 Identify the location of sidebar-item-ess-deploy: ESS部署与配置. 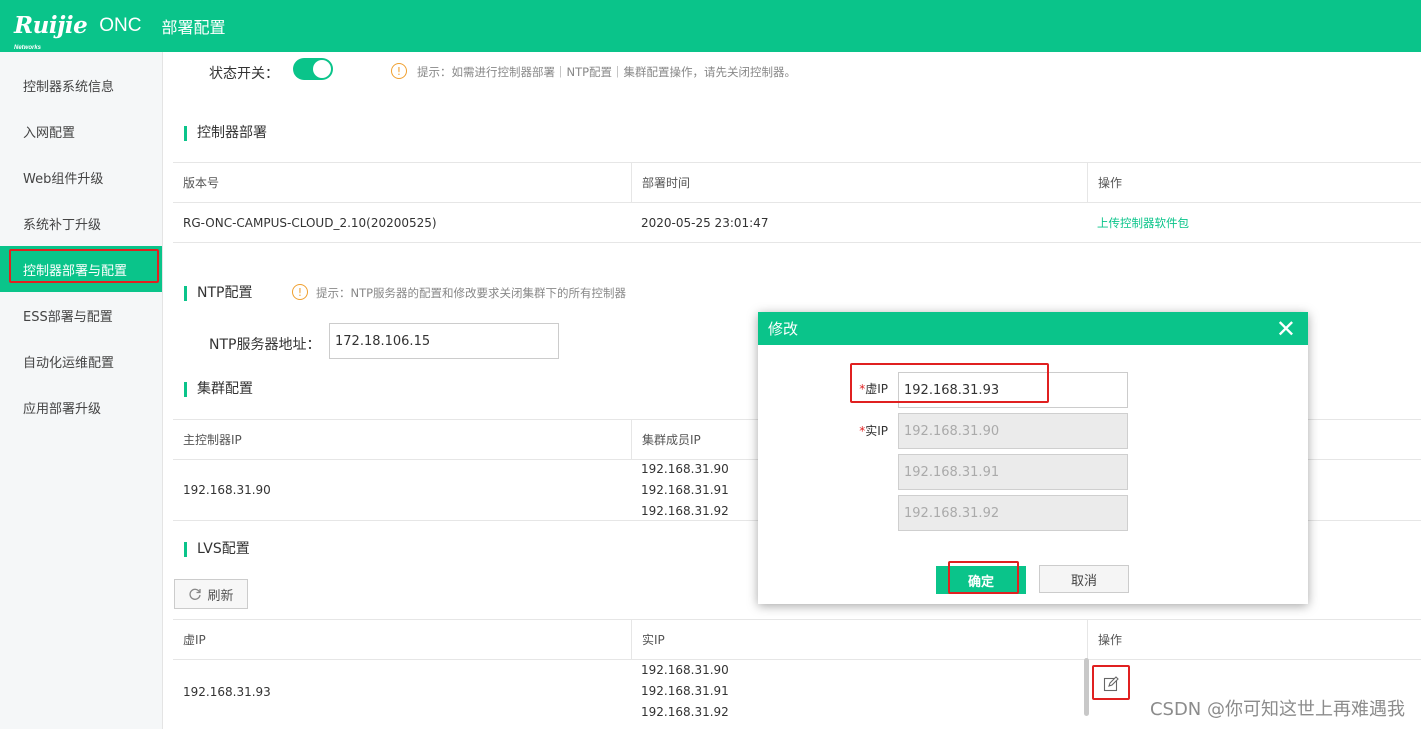
(81, 315).